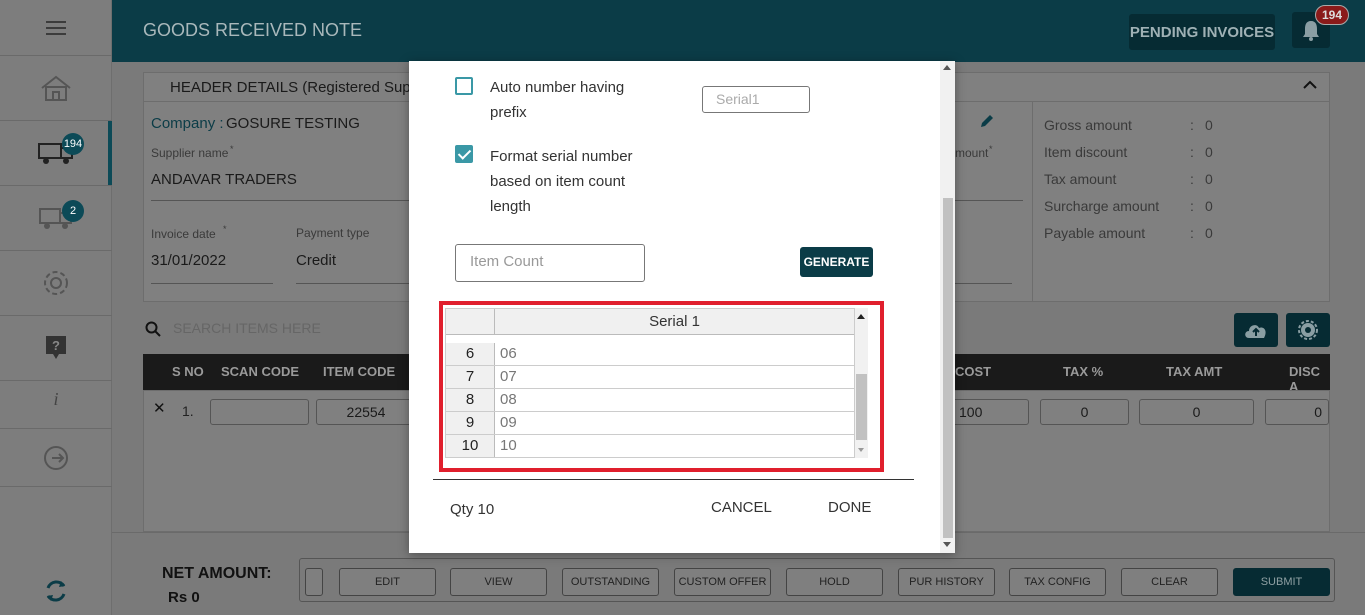  I want to click on serial-cell: 08, so click(508, 400).